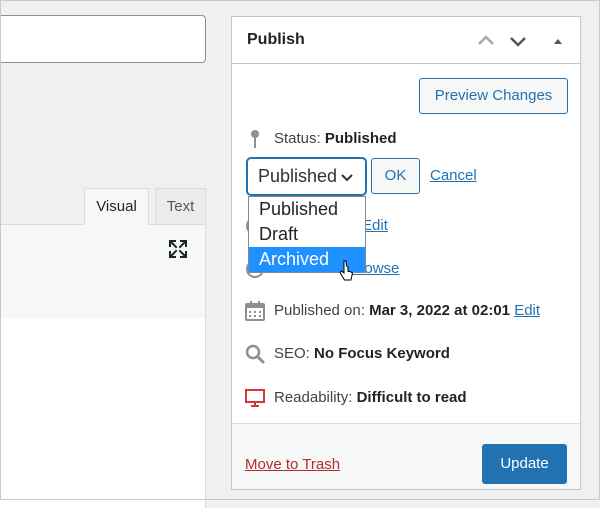 The width and height of the screenshot is (600, 508). I want to click on published-on-row: Published on: Mar 3, 2022 at 02:01 Edit, so click(392, 311).